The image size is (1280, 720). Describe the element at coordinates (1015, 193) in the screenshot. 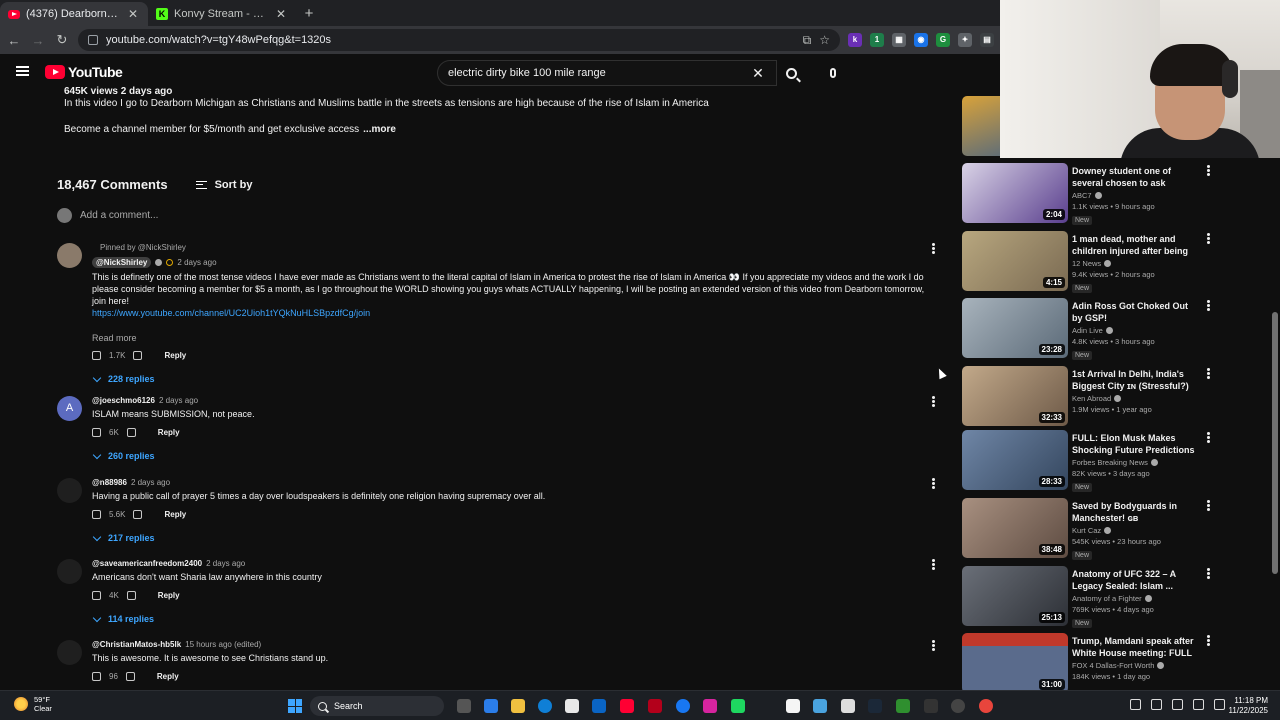

I see `video-thumbnail: 2:04` at that location.